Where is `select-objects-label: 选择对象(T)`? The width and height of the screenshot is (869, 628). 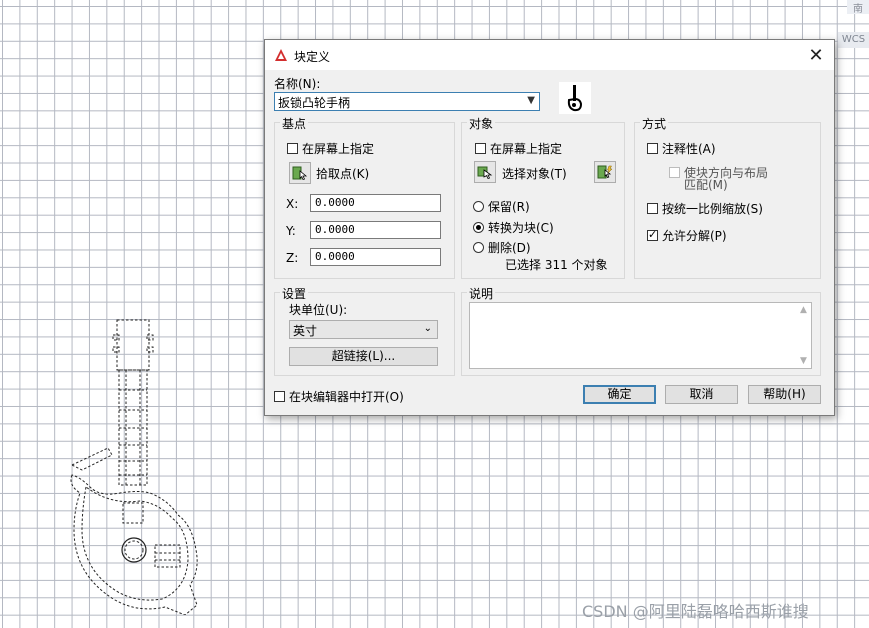
select-objects-label: 选择对象(T) is located at coordinates (534, 174).